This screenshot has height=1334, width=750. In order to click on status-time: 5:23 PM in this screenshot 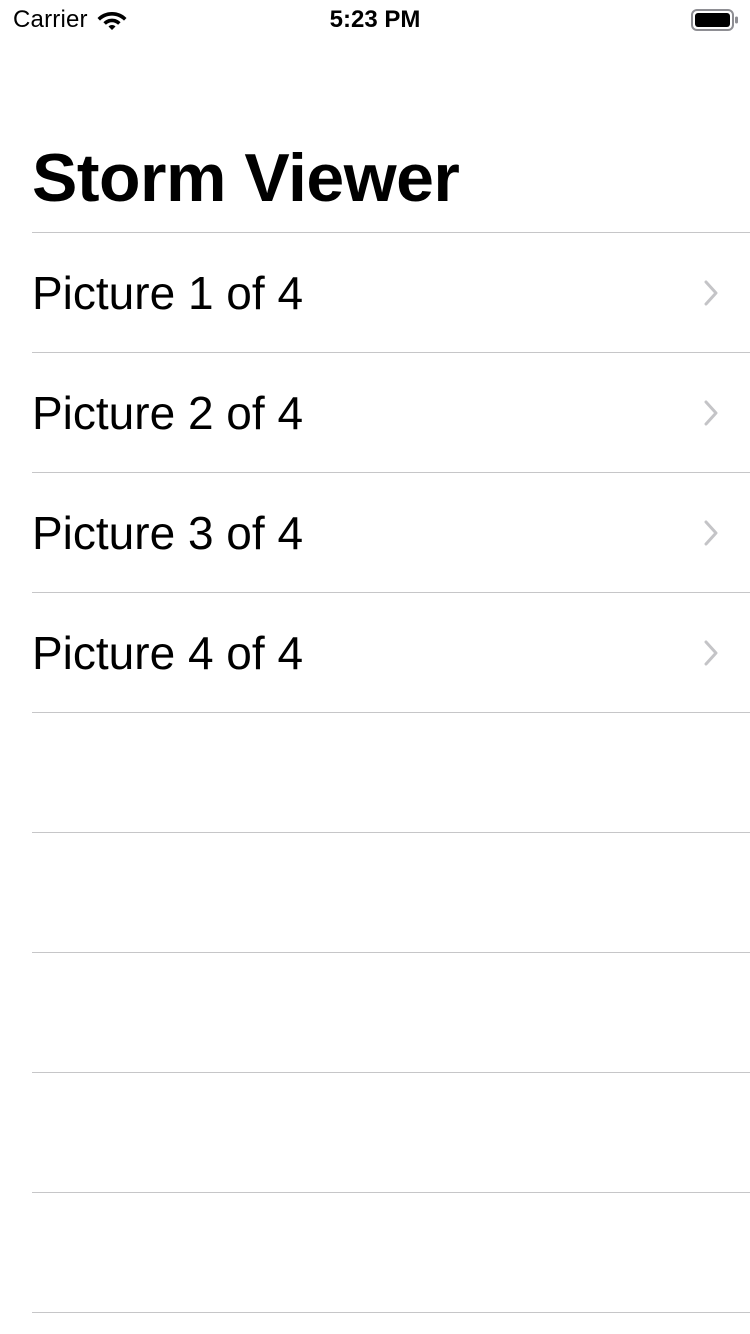, I will do `click(375, 19)`.